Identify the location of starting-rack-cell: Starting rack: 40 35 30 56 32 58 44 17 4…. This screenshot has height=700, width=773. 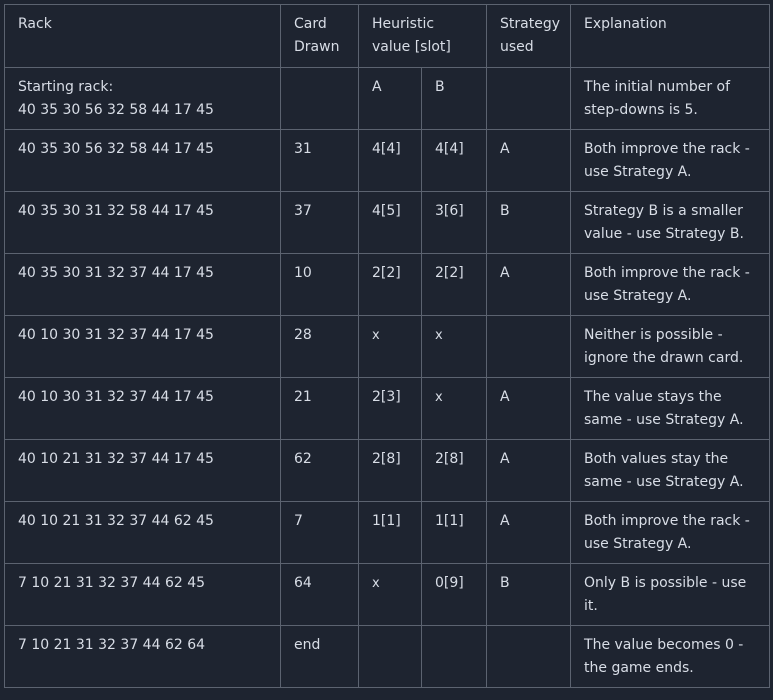
(142, 98).